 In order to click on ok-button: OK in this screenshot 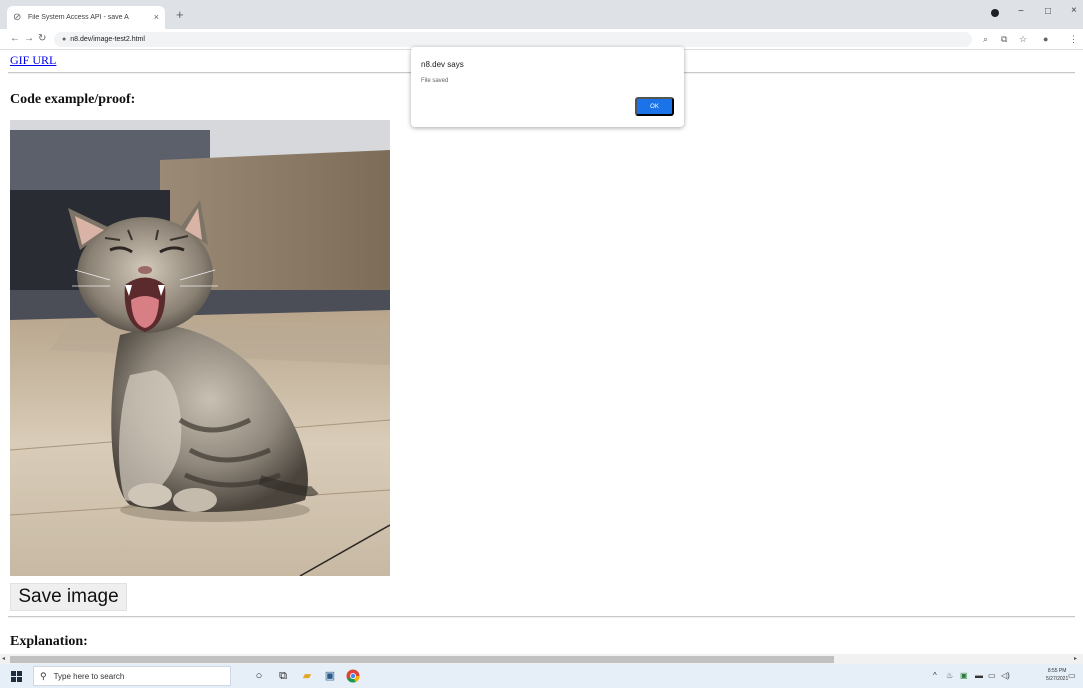, I will do `click(654, 106)`.